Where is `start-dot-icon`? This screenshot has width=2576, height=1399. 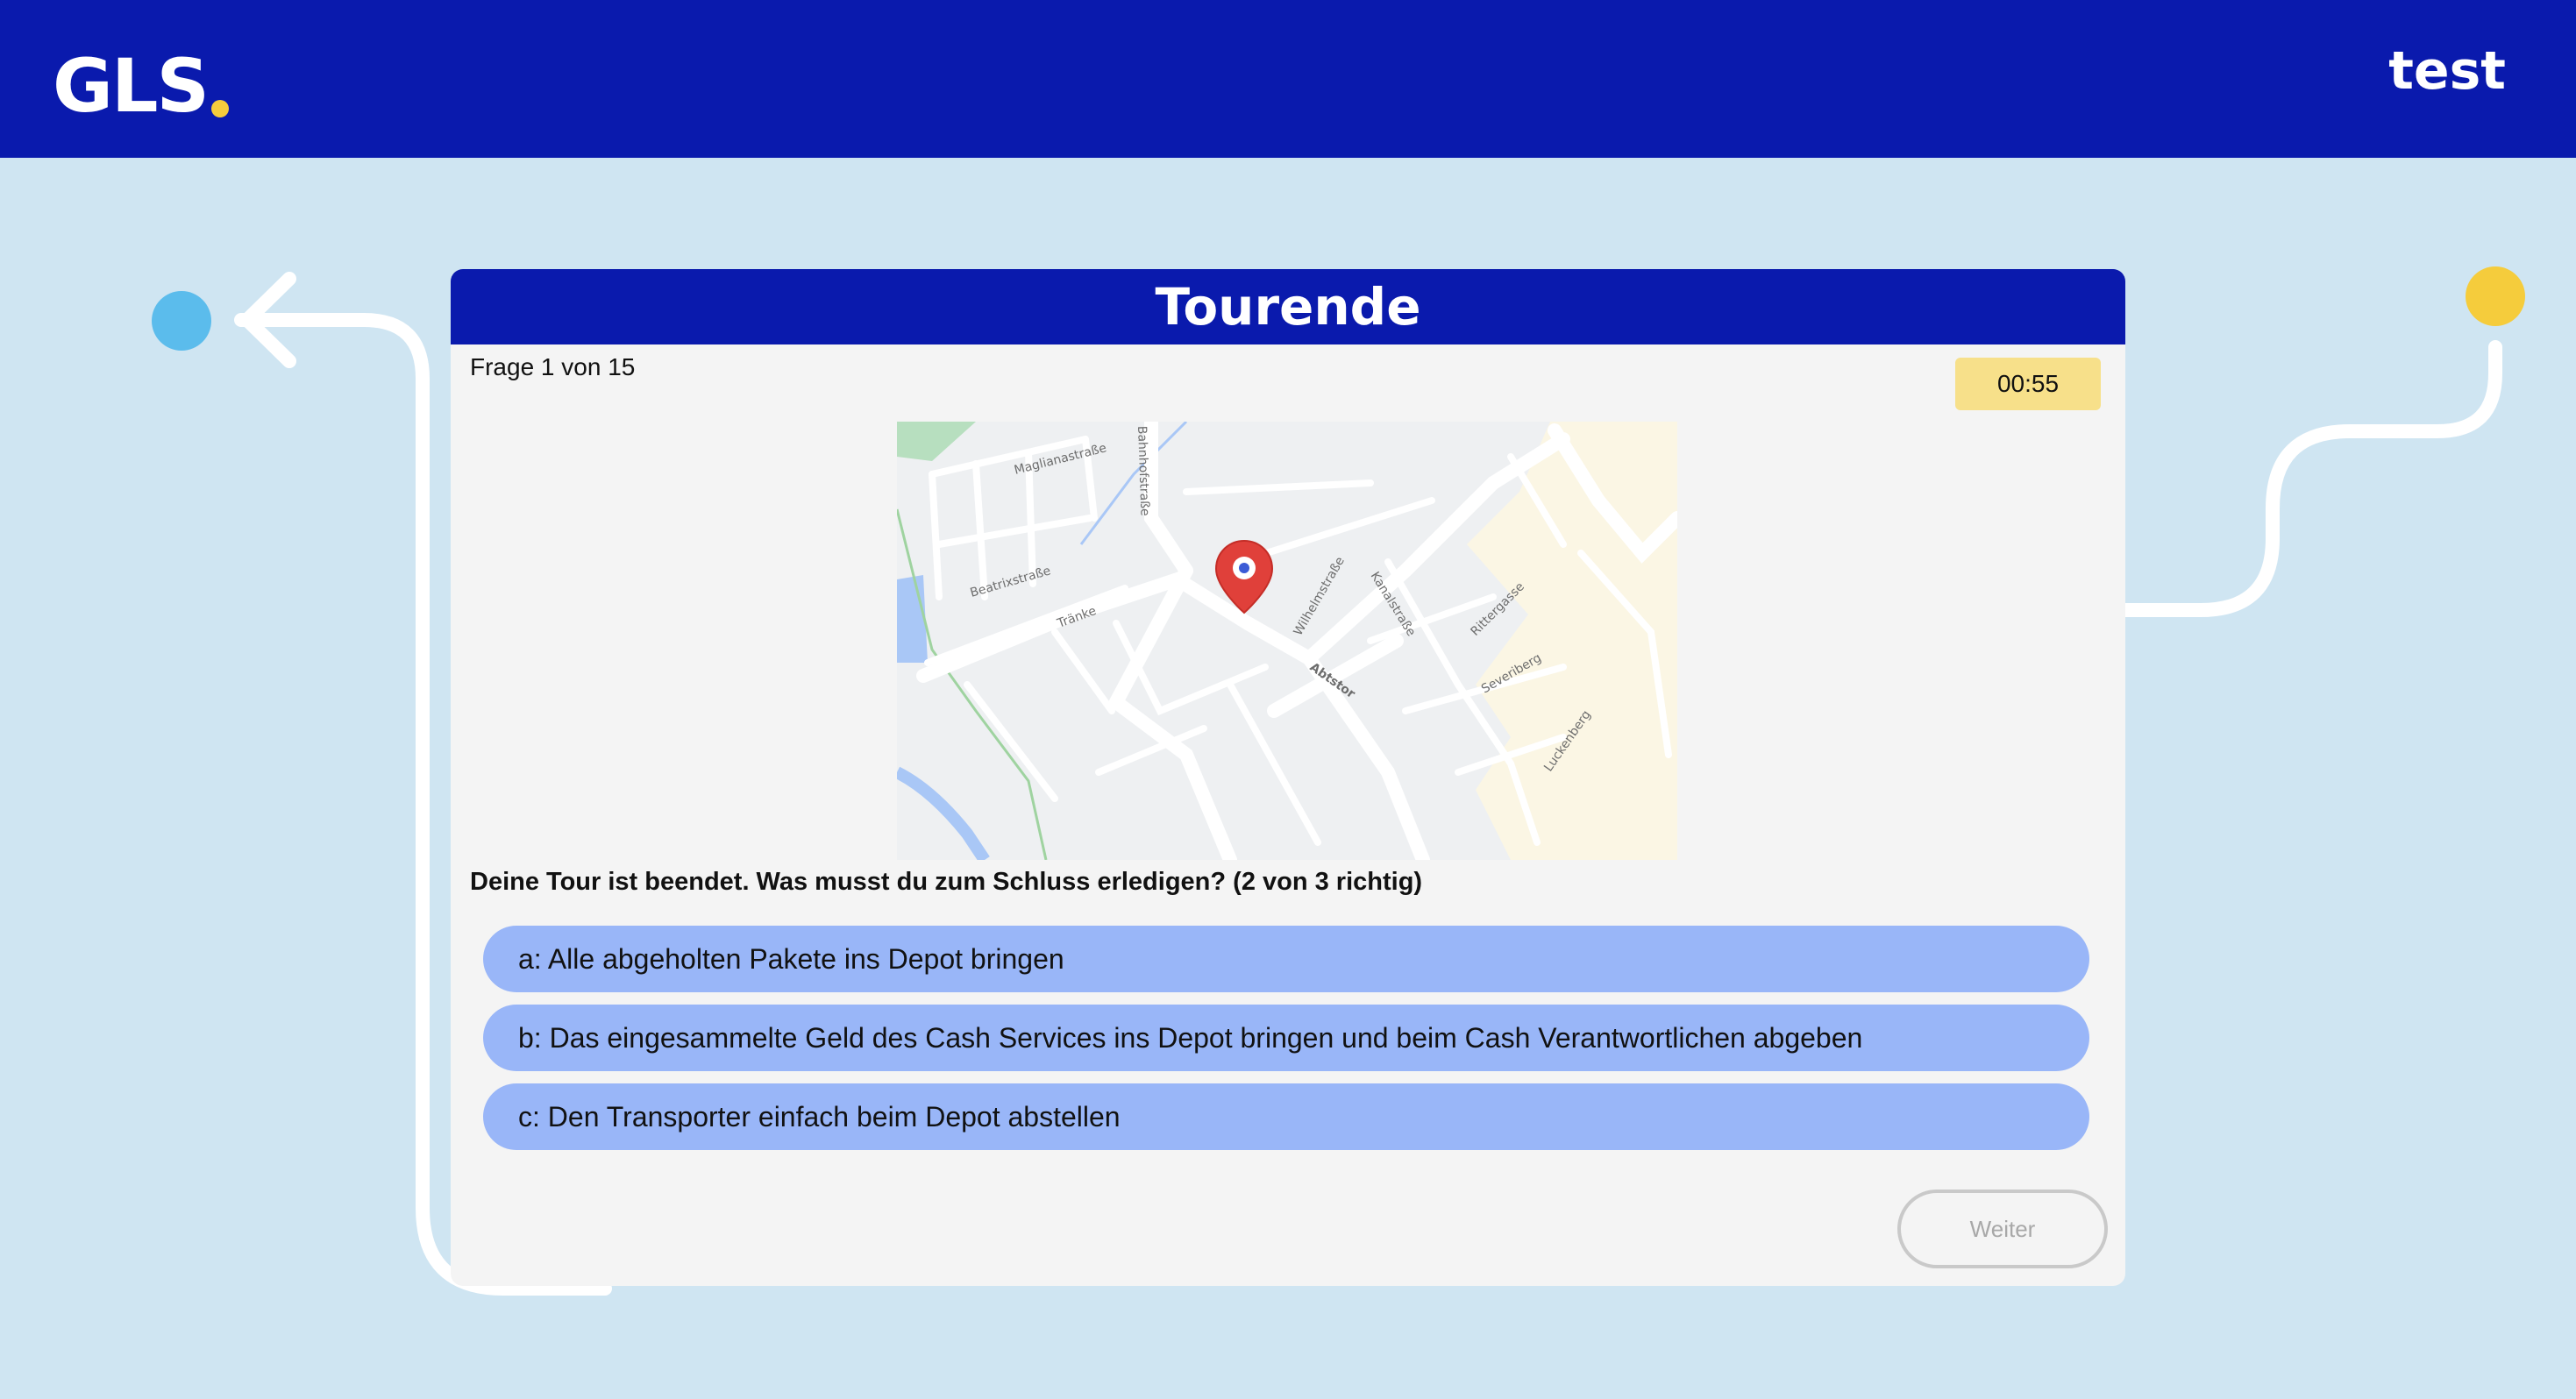
start-dot-icon is located at coordinates (181, 321).